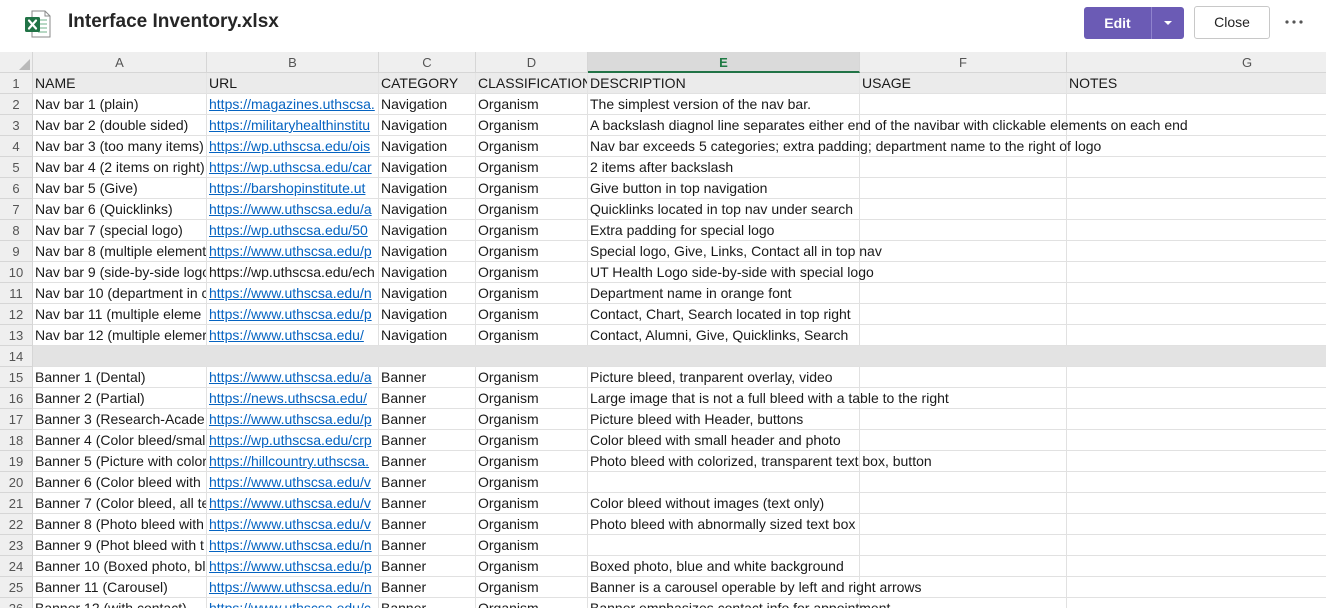  I want to click on cell-name: Nav bar 10 (department in c, so click(120, 293).